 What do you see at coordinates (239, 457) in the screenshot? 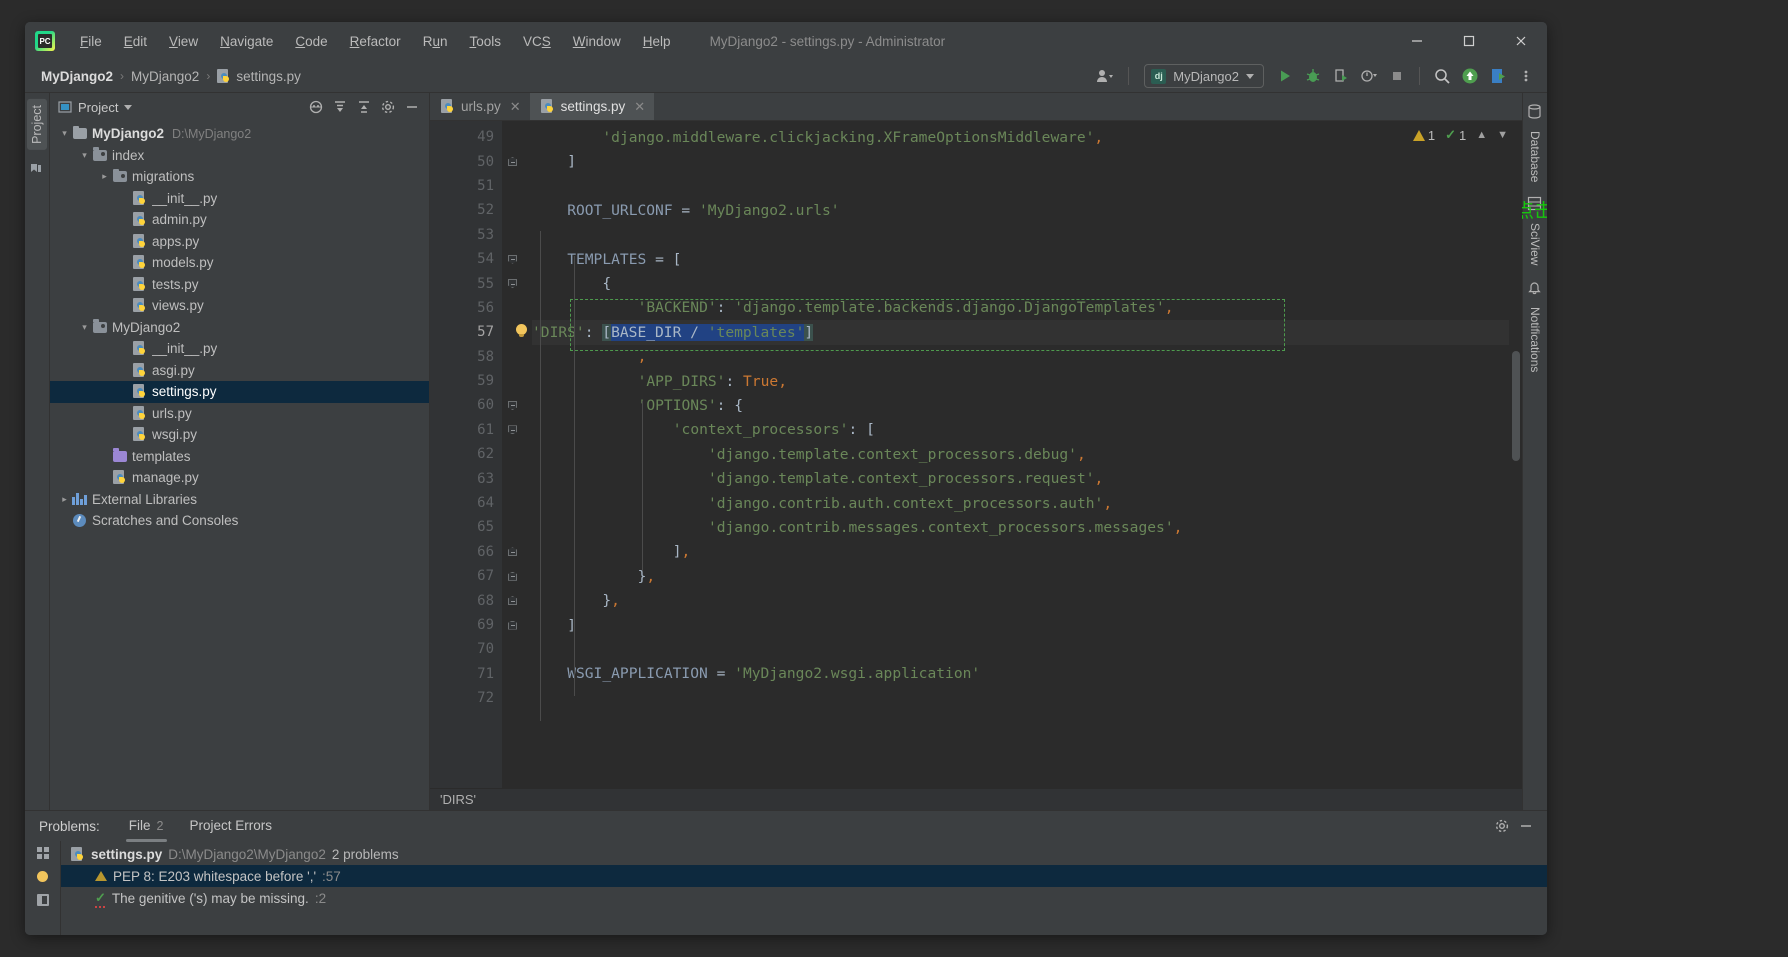
I see `tree-item-templates: templates` at bounding box center [239, 457].